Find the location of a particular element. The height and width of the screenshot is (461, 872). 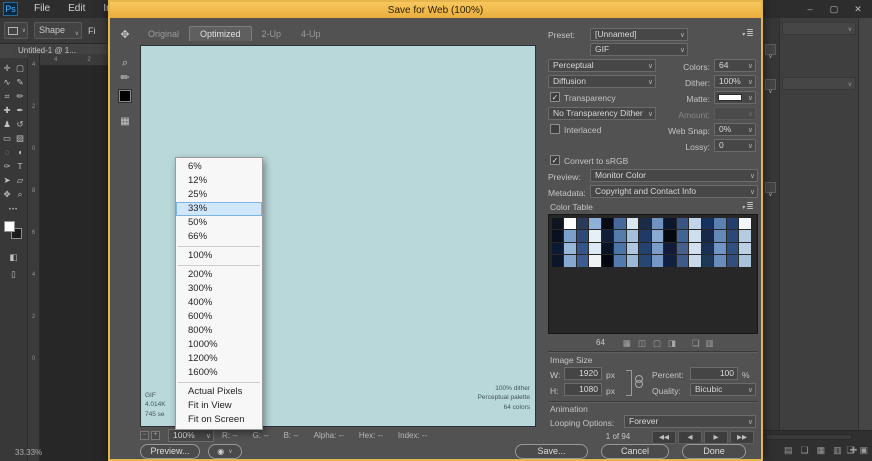

link-dimensions-icon is located at coordinates (639, 382).